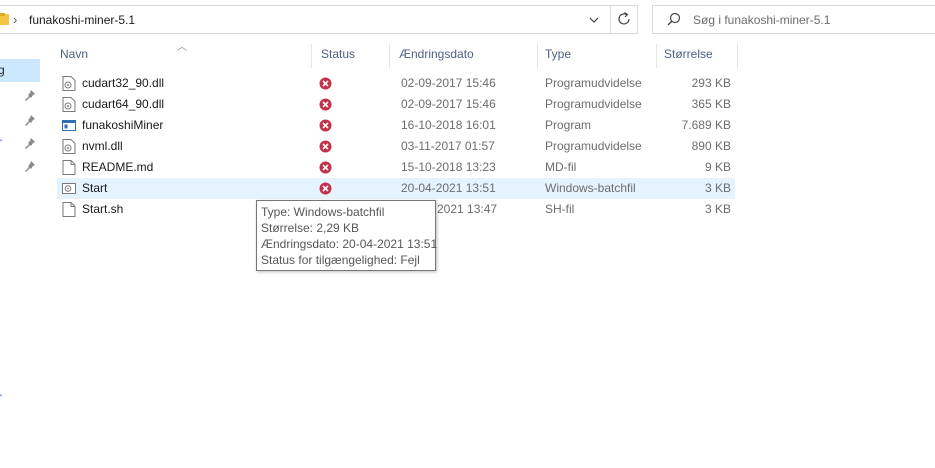  What do you see at coordinates (182, 47) in the screenshot?
I see `sort-ascending-icon: ︿` at bounding box center [182, 47].